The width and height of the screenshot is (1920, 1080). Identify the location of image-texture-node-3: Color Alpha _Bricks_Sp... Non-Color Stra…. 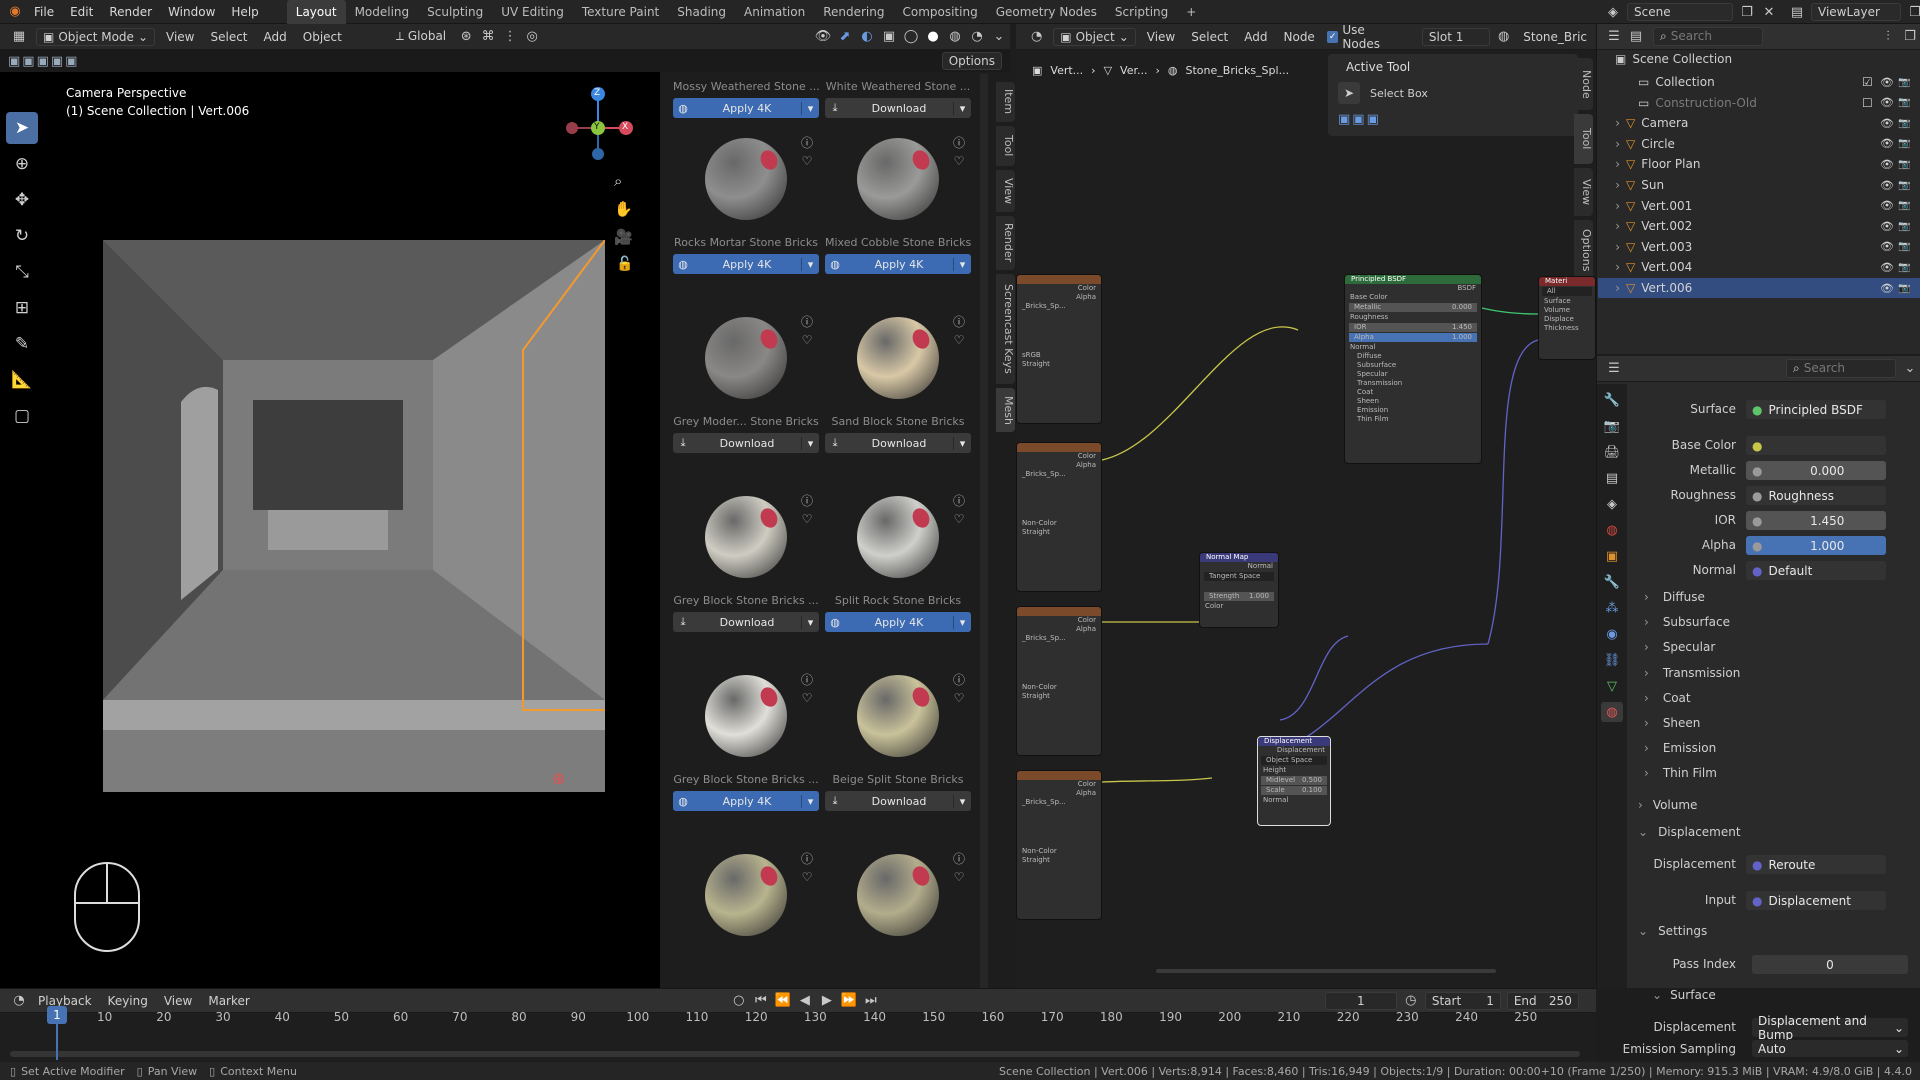
(1059, 681).